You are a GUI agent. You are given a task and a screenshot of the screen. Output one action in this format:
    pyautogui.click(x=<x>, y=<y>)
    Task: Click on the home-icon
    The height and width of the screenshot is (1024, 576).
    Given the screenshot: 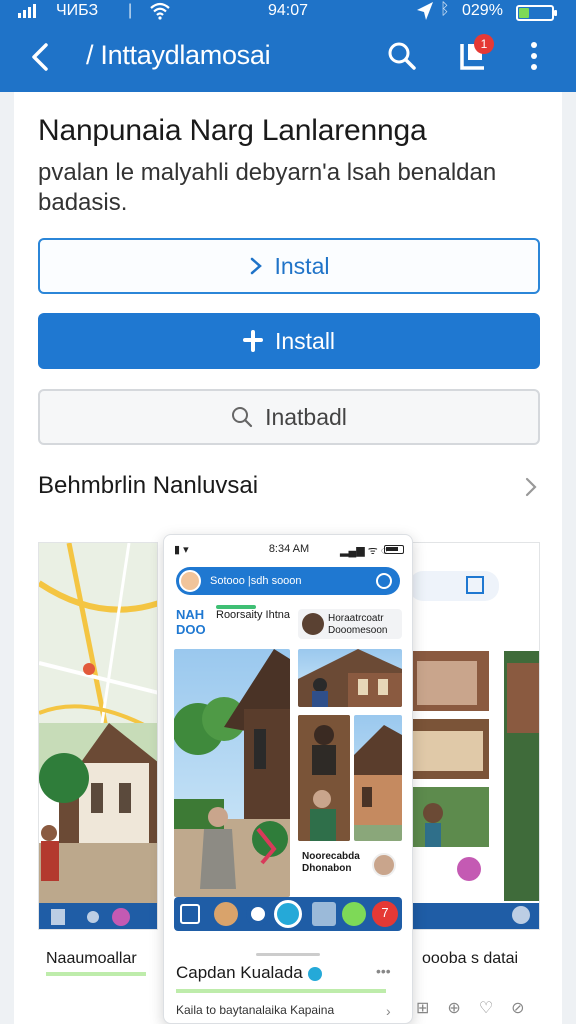 What is the action you would take?
    pyautogui.click(x=190, y=914)
    